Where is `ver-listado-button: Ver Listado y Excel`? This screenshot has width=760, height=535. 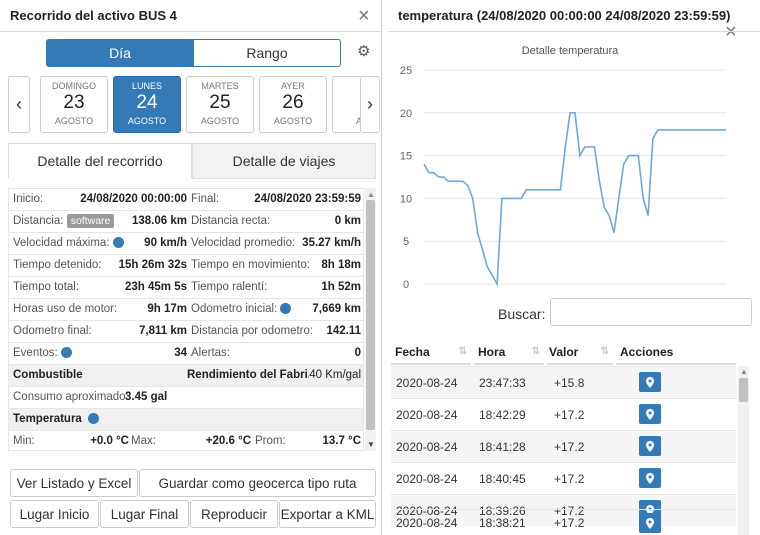 ver-listado-button: Ver Listado y Excel is located at coordinates (74, 483).